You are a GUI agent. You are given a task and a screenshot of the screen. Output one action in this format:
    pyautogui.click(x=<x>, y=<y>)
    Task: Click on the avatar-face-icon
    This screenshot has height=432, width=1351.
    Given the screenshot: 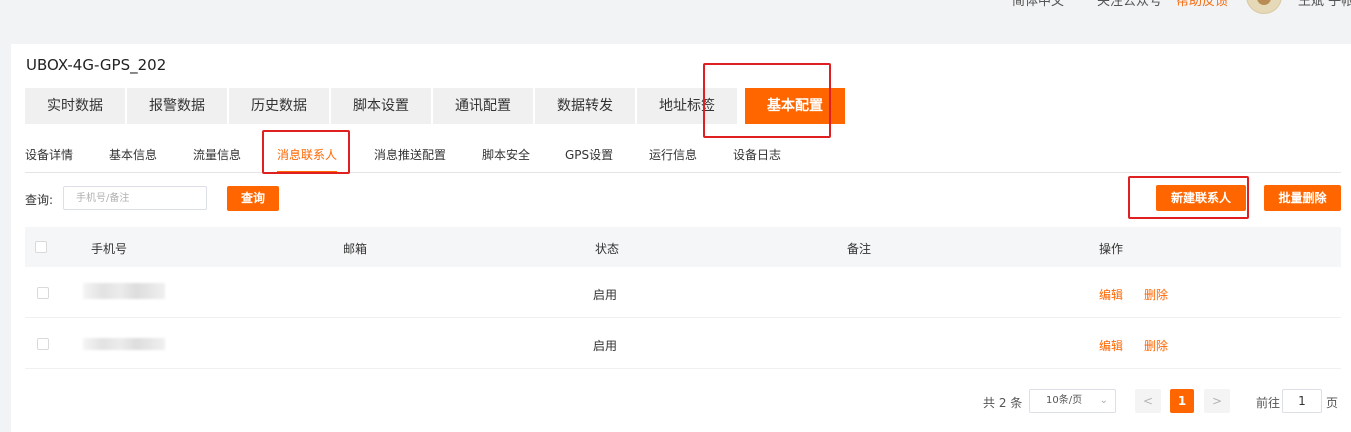 What is the action you would take?
    pyautogui.click(x=1264, y=2)
    